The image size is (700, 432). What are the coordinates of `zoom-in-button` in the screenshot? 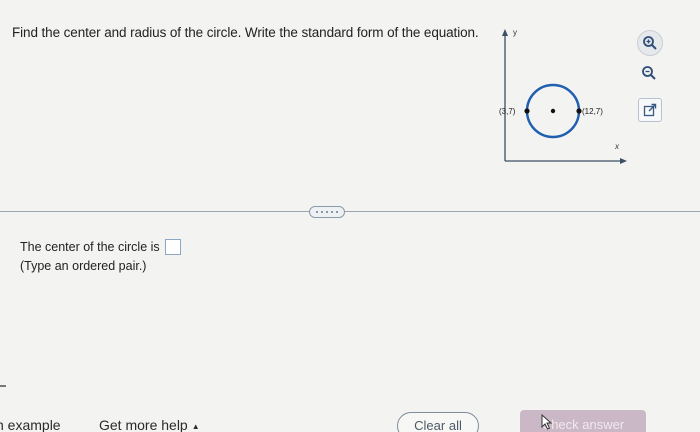 It's located at (650, 43).